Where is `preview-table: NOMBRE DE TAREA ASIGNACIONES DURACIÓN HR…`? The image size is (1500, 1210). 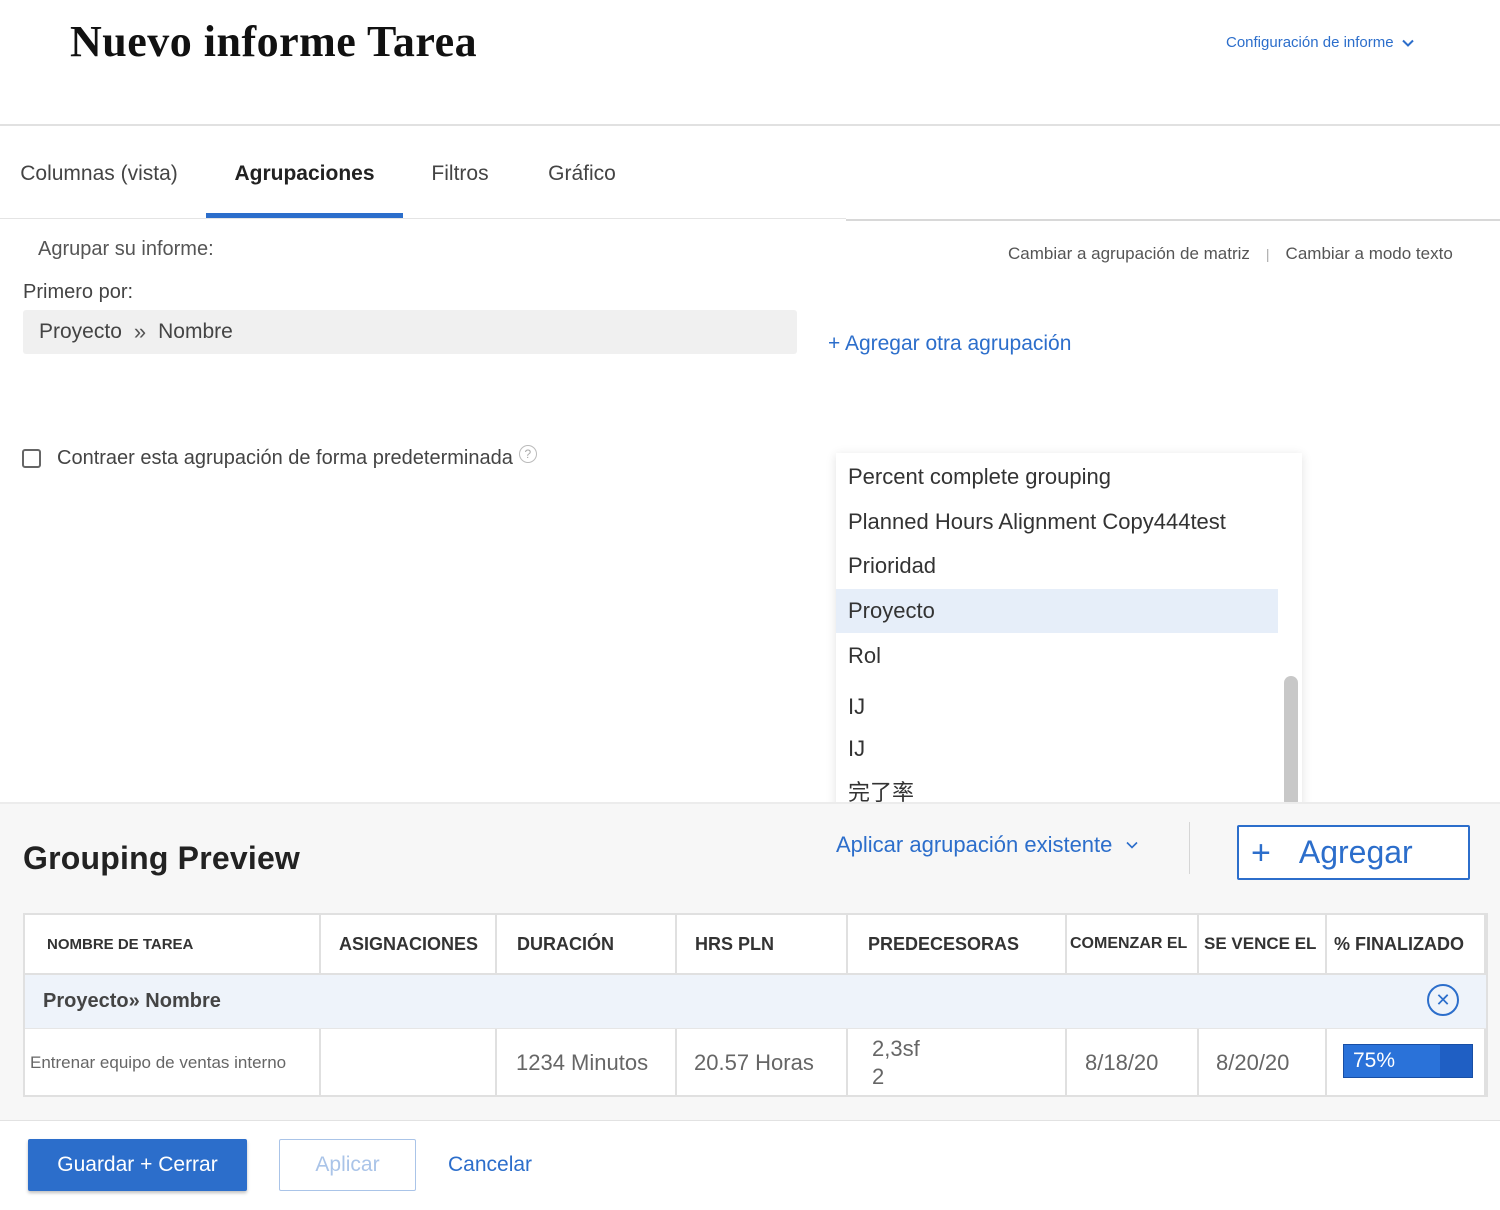 preview-table: NOMBRE DE TAREA ASIGNACIONES DURACIÓN HR… is located at coordinates (755, 1005).